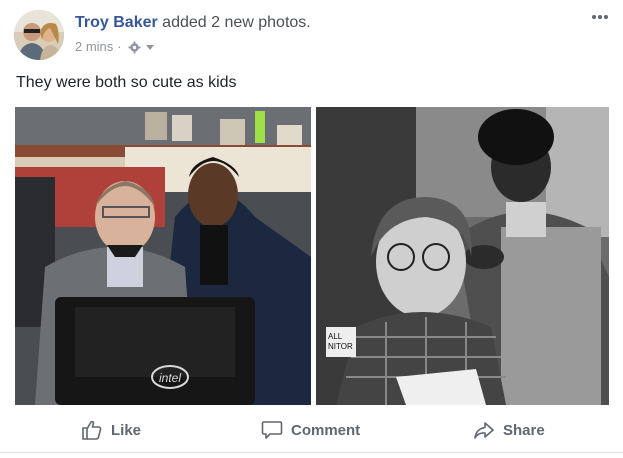  I want to click on divider, so click(311, 452).